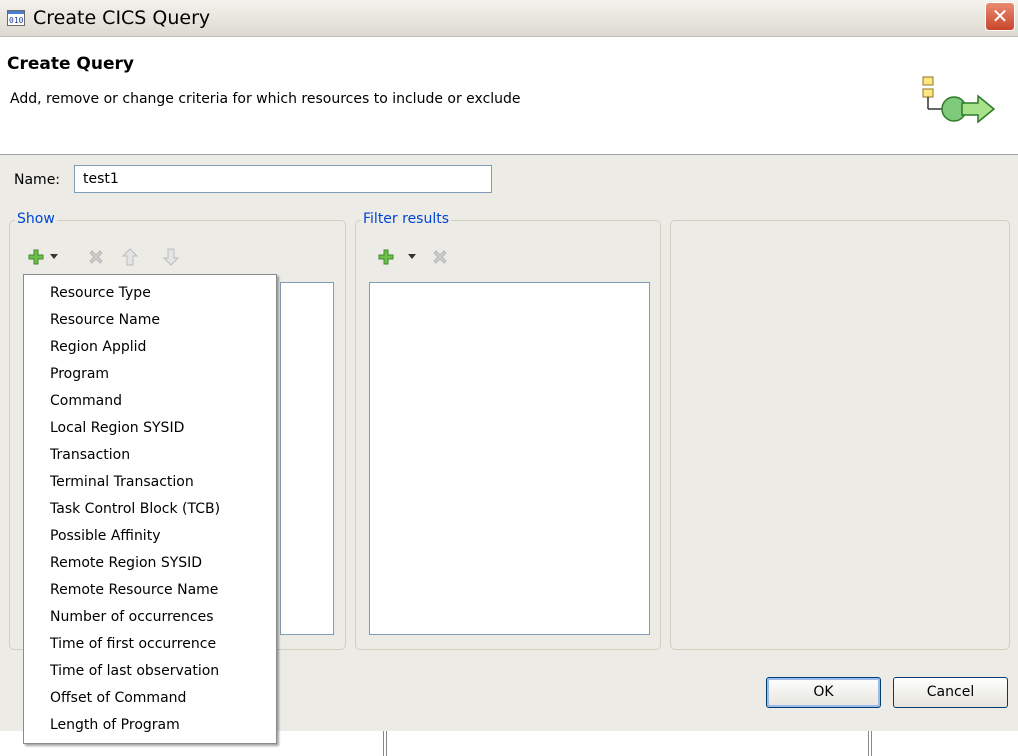  Describe the element at coordinates (150, 617) in the screenshot. I see `menu-item: Number of occurrences` at that location.